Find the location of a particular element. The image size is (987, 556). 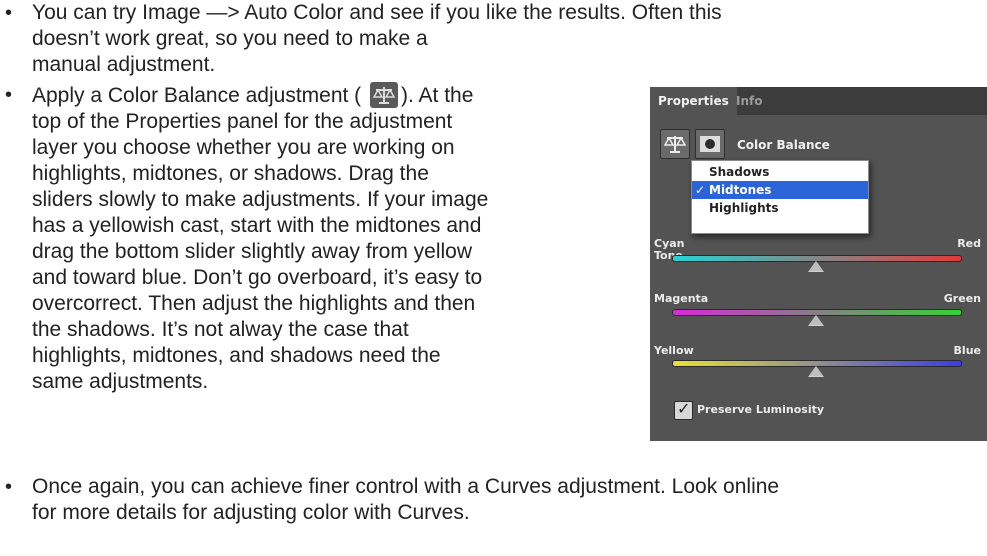

tone-option-label: Highlights is located at coordinates (744, 208).